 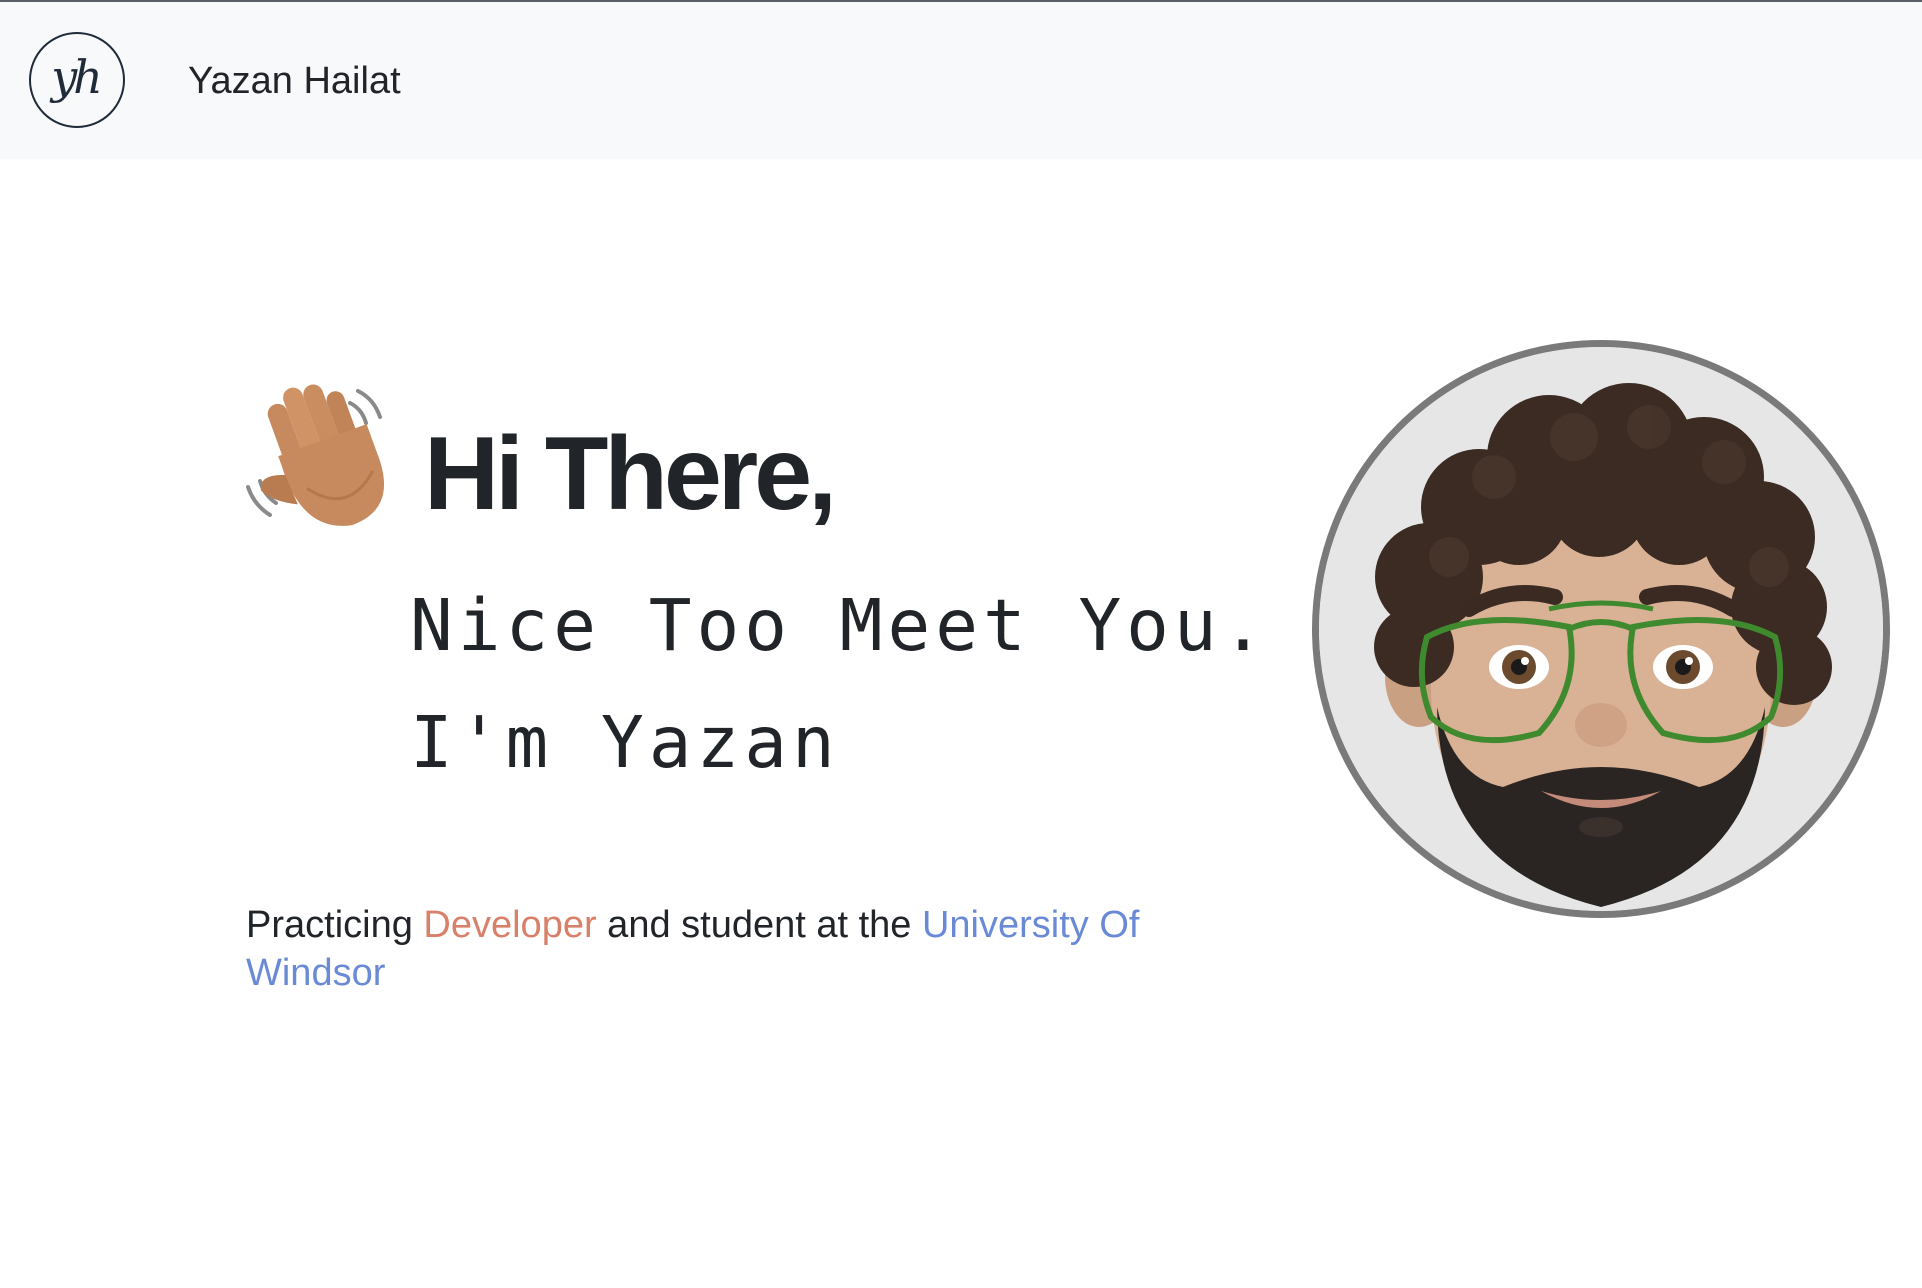 I want to click on memoji-avatar-image, so click(x=1601, y=629).